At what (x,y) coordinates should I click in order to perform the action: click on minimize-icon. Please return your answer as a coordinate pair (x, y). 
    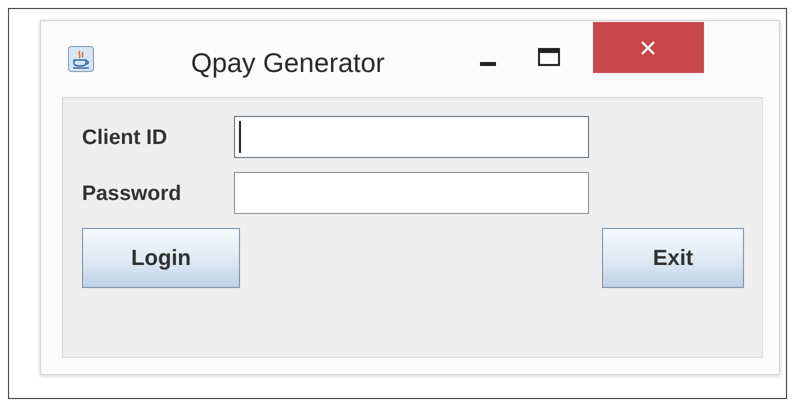
    Looking at the image, I should click on (488, 64).